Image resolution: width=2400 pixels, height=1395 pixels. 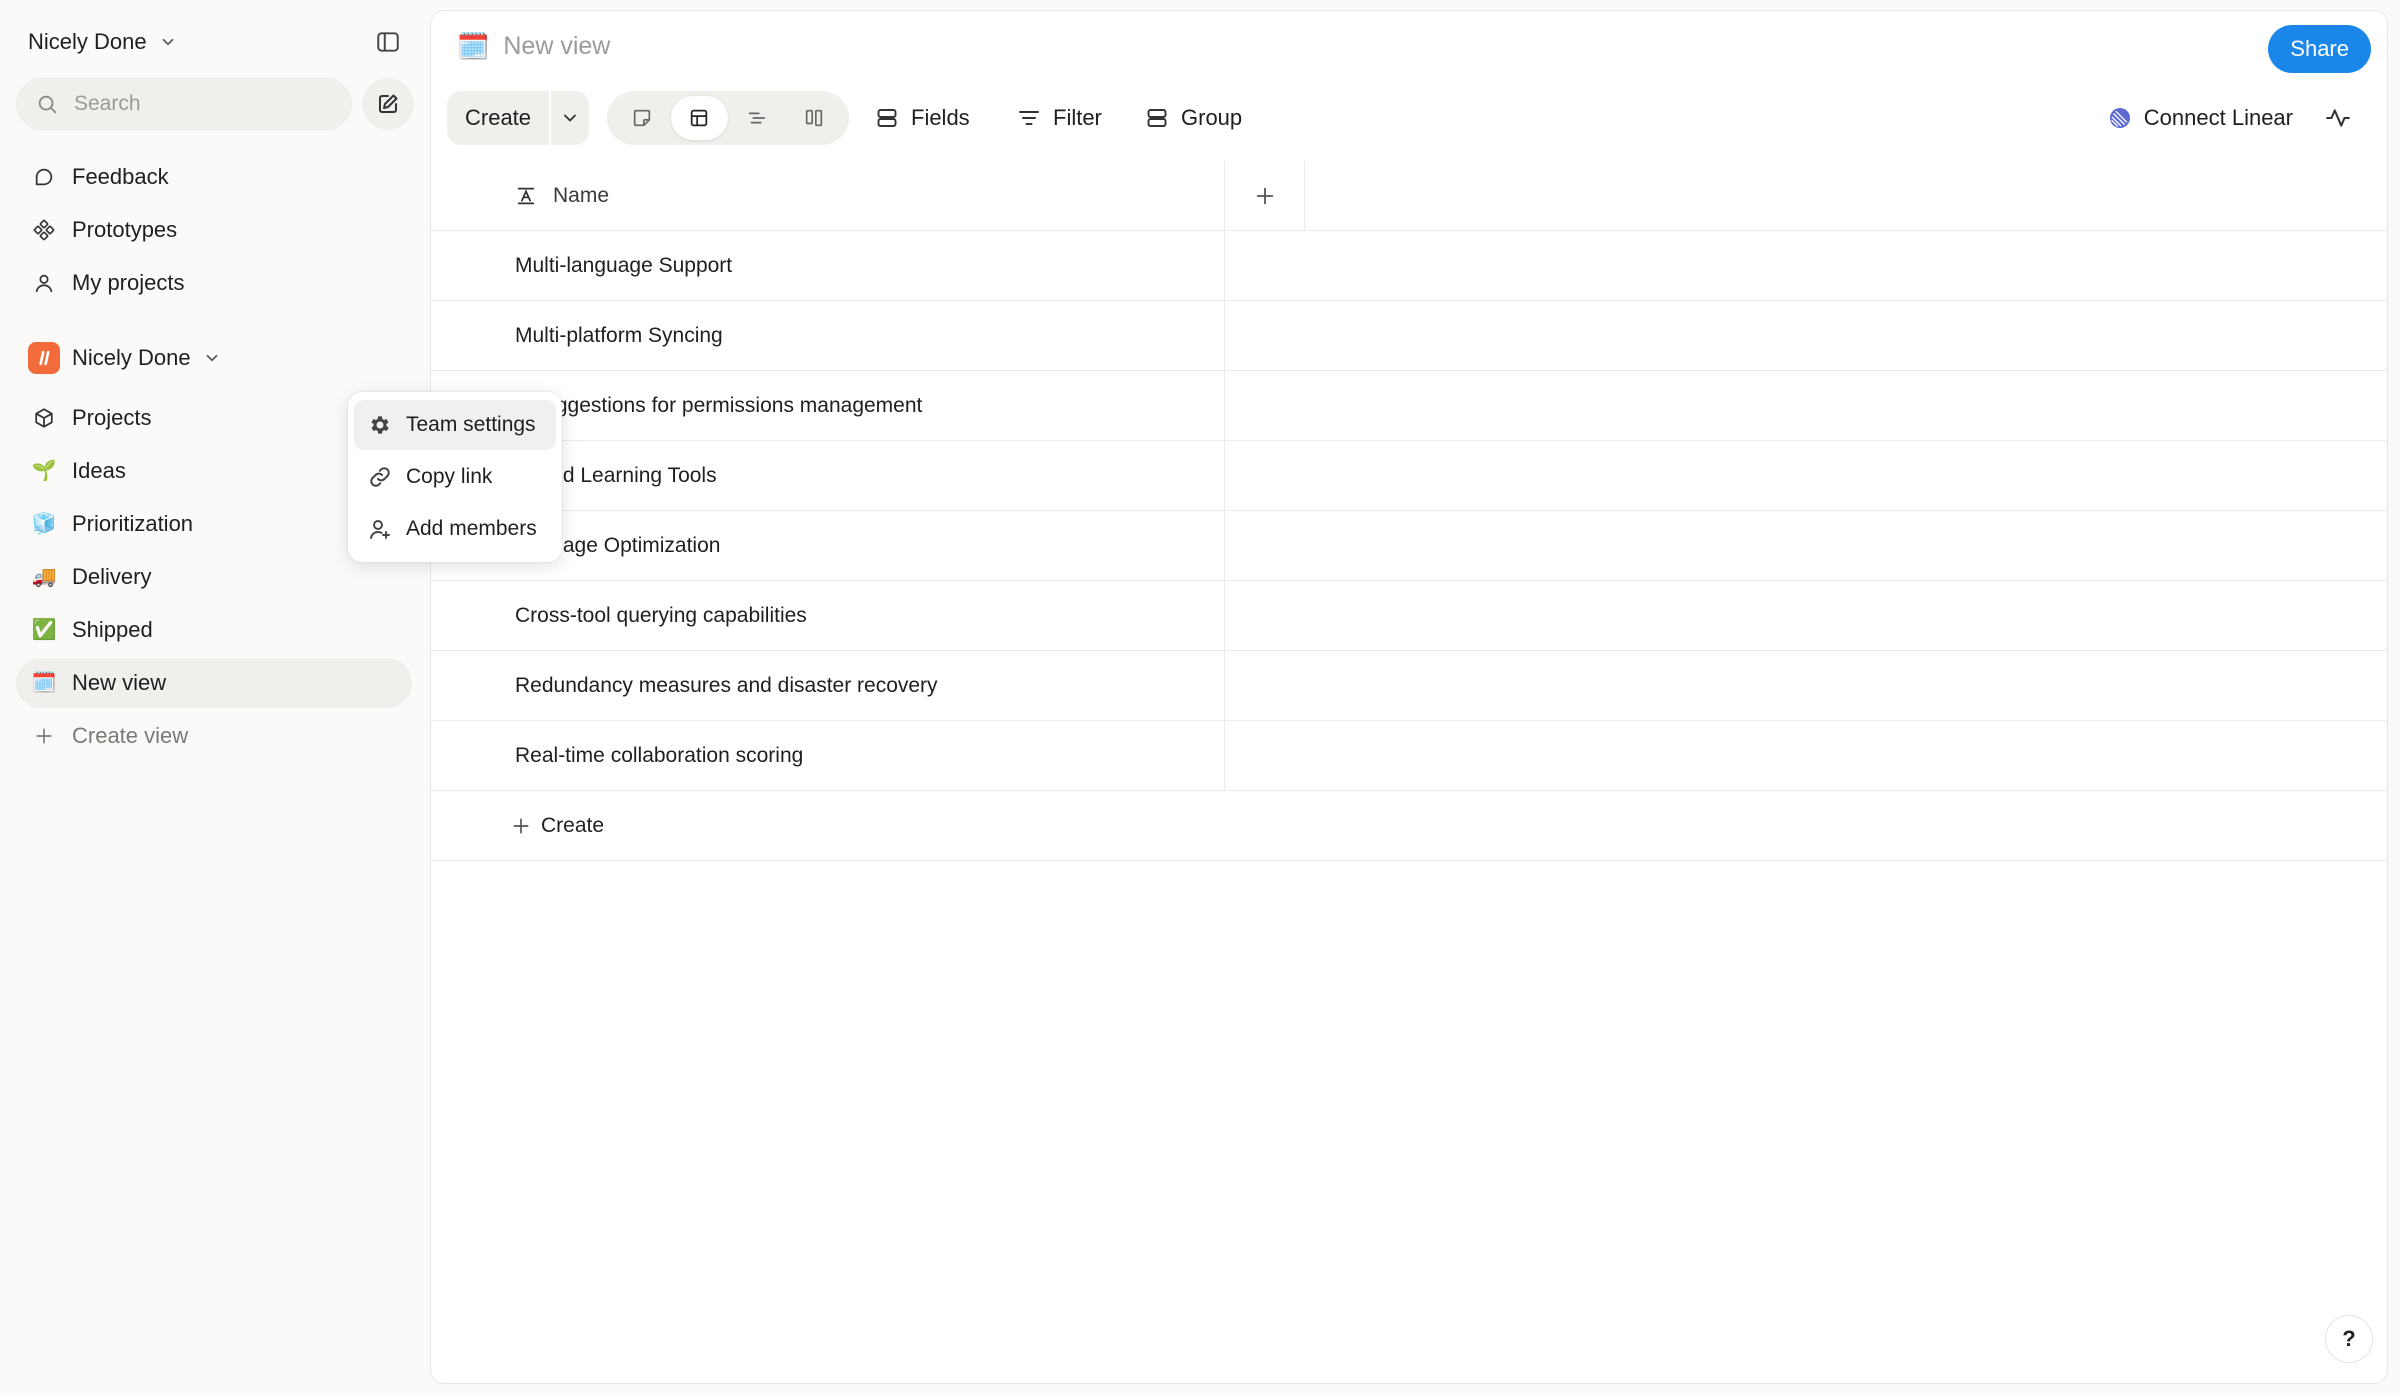 What do you see at coordinates (1409, 826) in the screenshot?
I see `create-row: Create` at bounding box center [1409, 826].